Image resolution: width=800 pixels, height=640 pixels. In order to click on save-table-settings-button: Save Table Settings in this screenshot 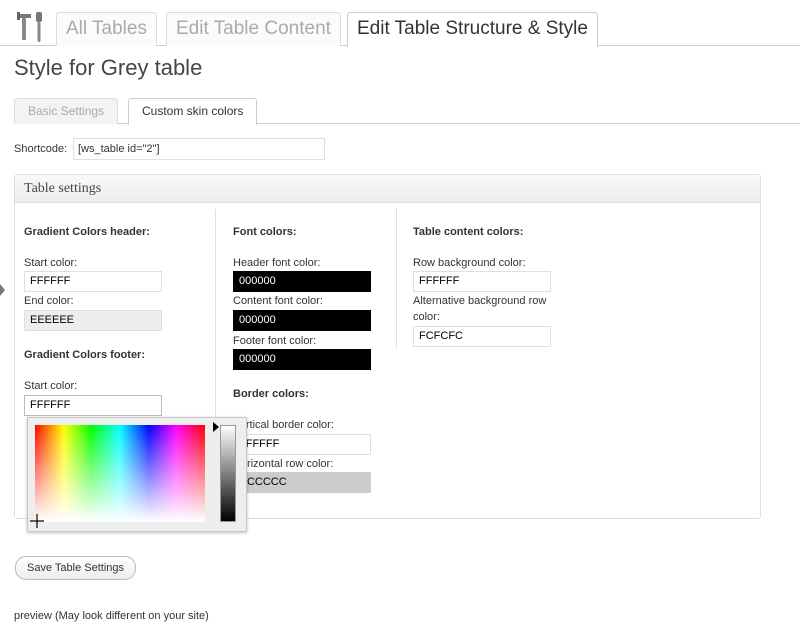, I will do `click(76, 568)`.